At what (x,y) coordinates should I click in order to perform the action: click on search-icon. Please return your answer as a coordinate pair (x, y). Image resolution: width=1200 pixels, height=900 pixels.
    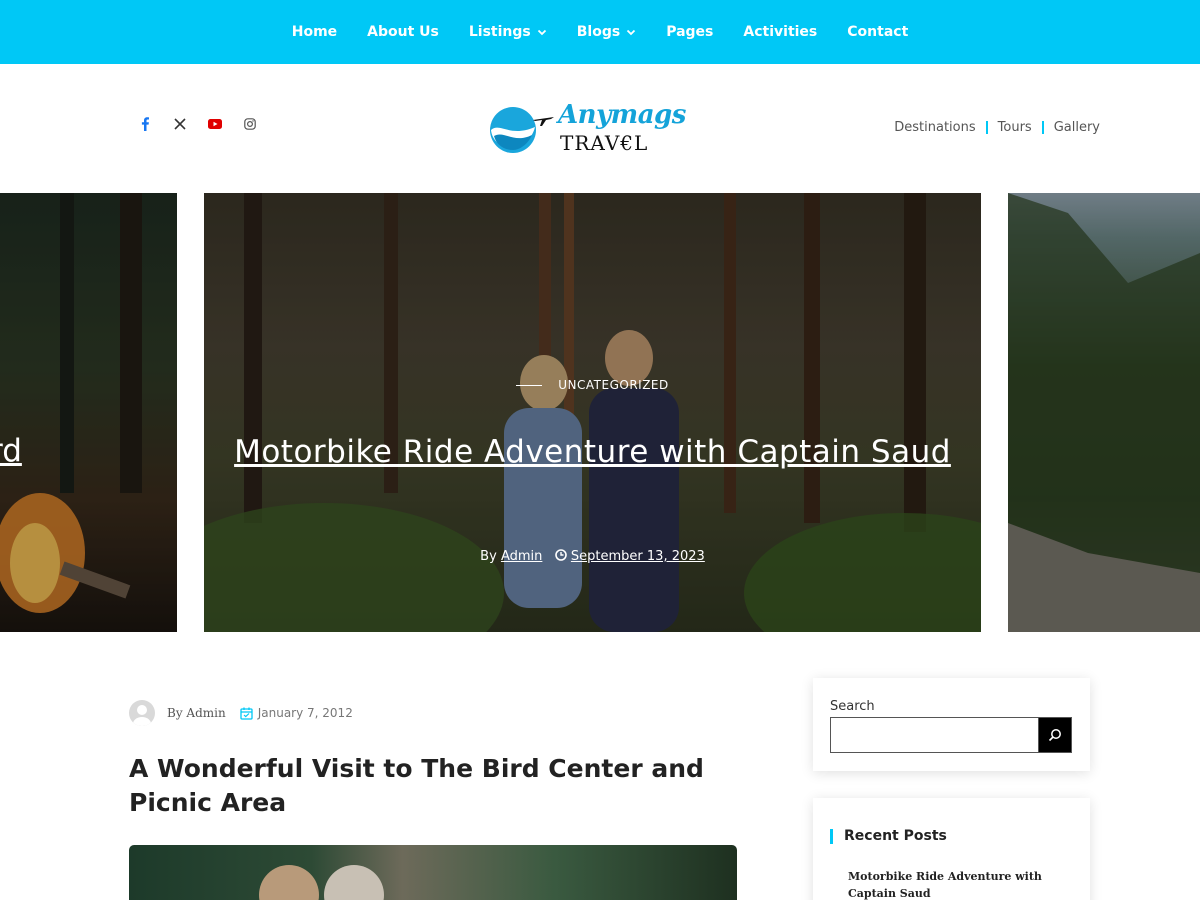
    Looking at the image, I should click on (1054, 735).